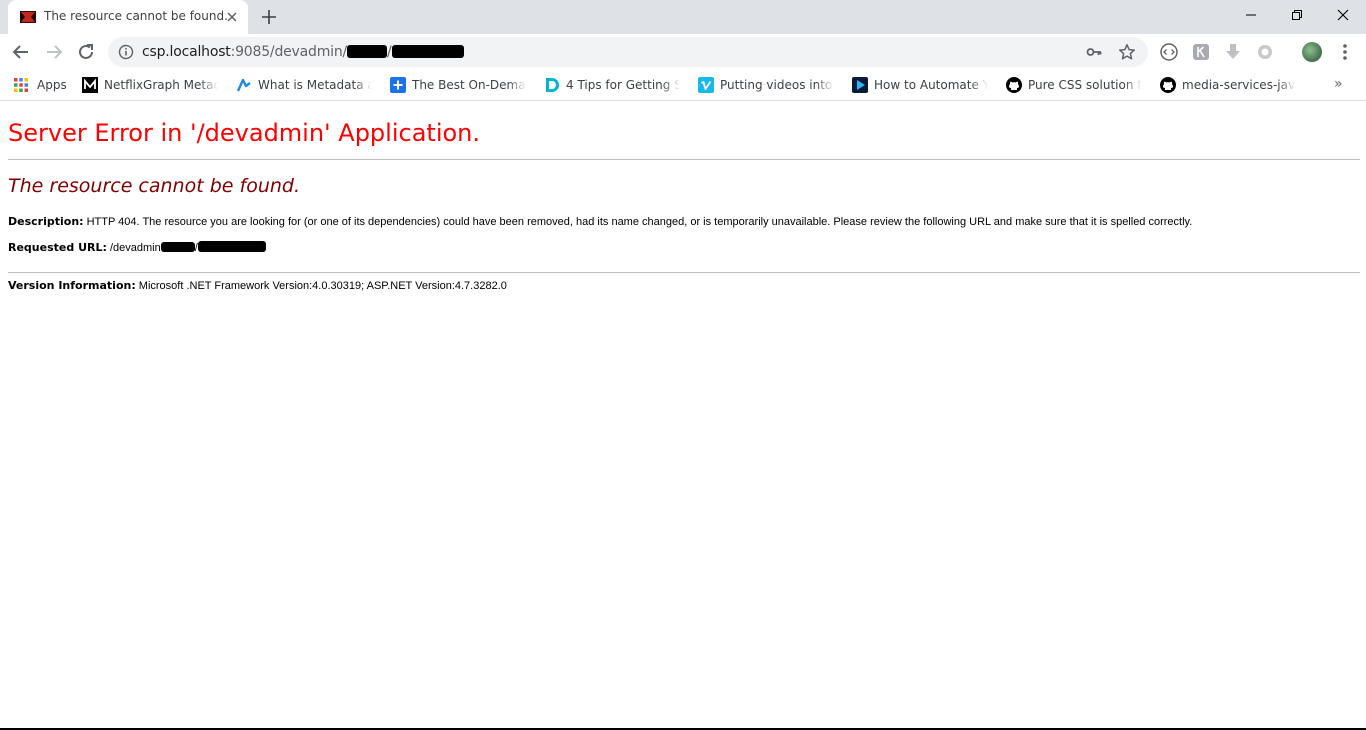 This screenshot has width=1366, height=730. I want to click on requested-url-line: Requested URL: /devadmin /, so click(137, 247).